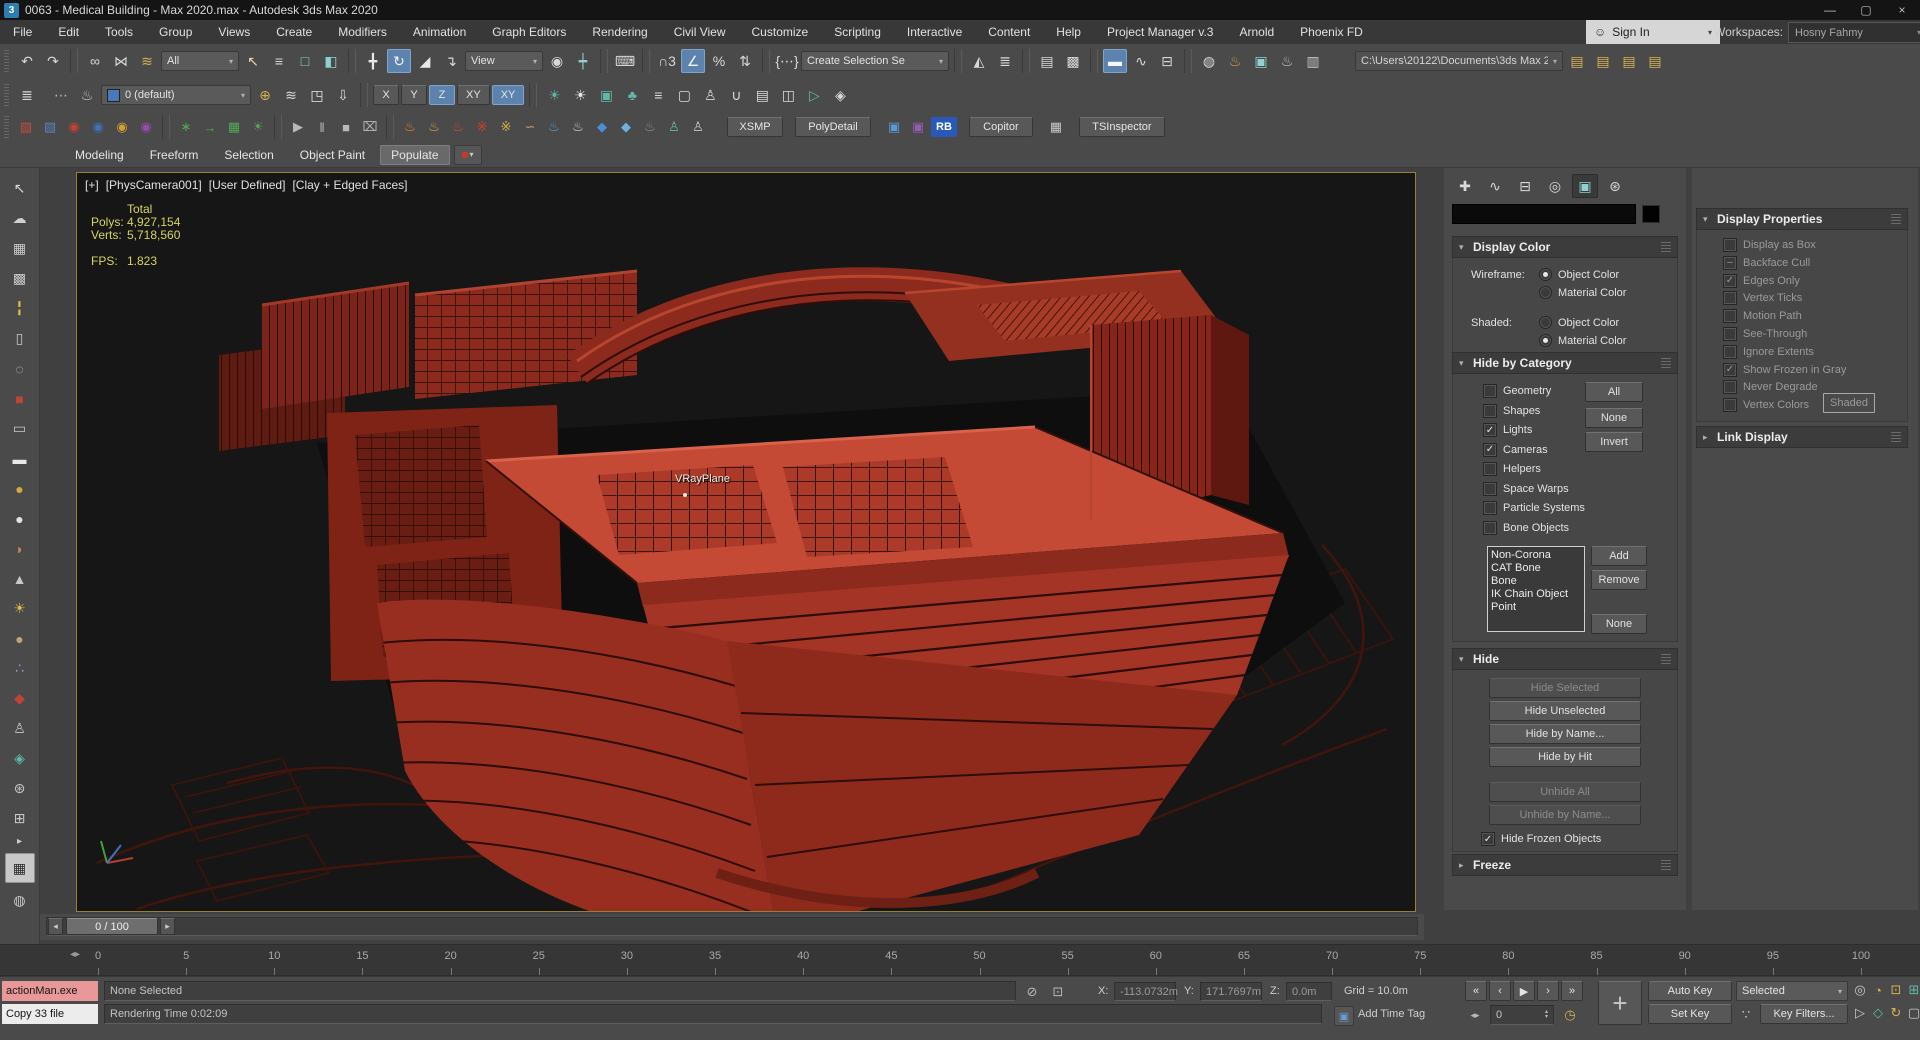  Describe the element at coordinates (74, 127) in the screenshot. I see `fire-preset-icon: ◉` at that location.